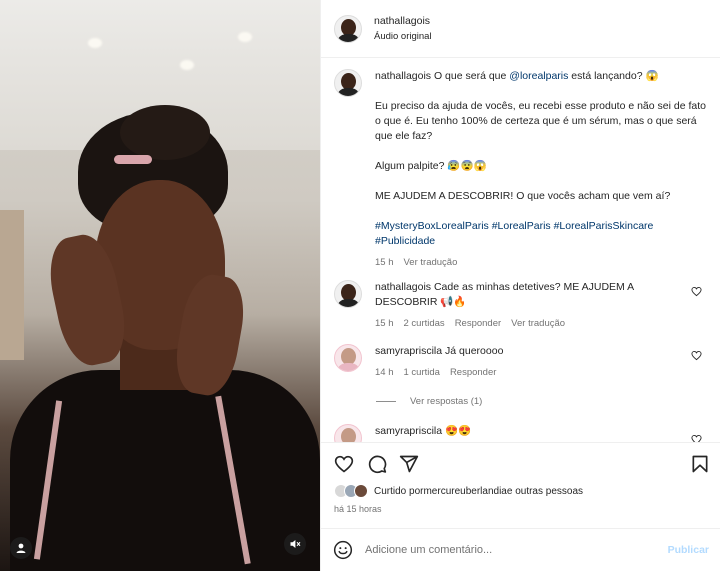  What do you see at coordinates (688, 550) in the screenshot?
I see `publish-button: Publicar` at bounding box center [688, 550].